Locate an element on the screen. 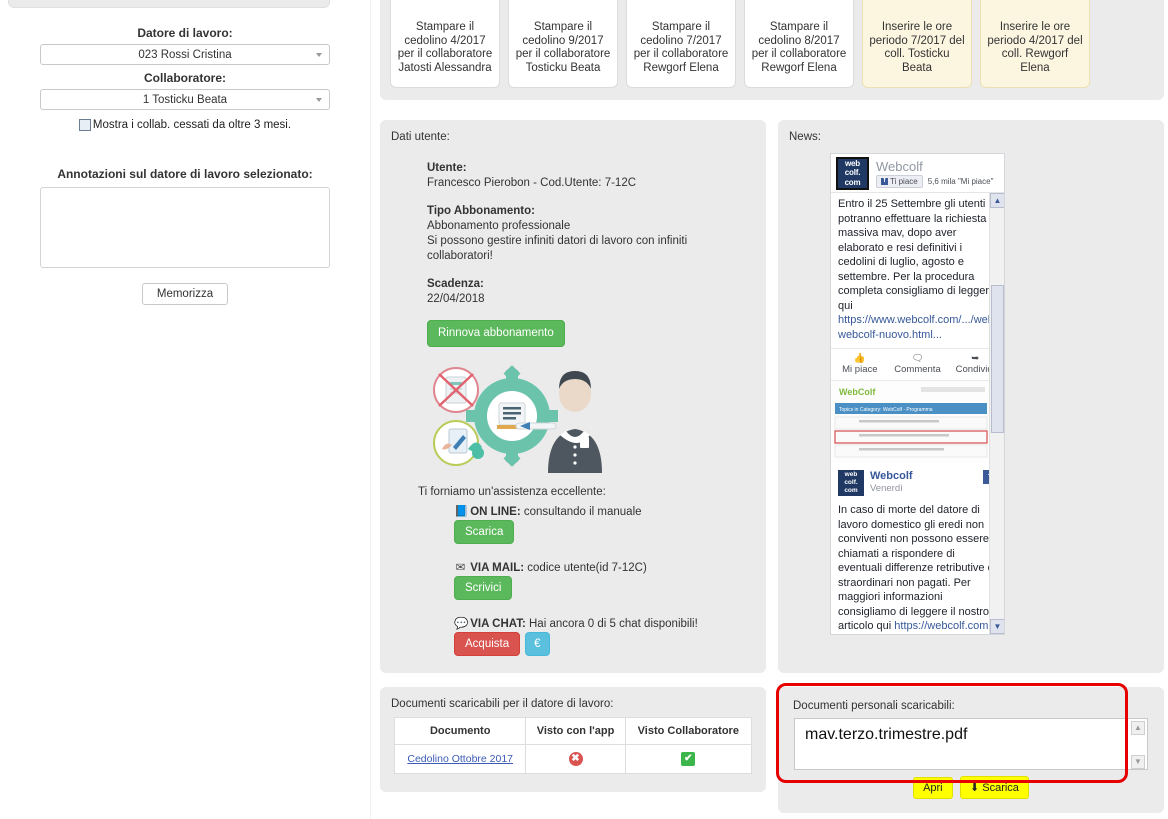 Image resolution: width=1168 pixels, height=819 pixels. facebook-f-icon: f is located at coordinates (884, 181).